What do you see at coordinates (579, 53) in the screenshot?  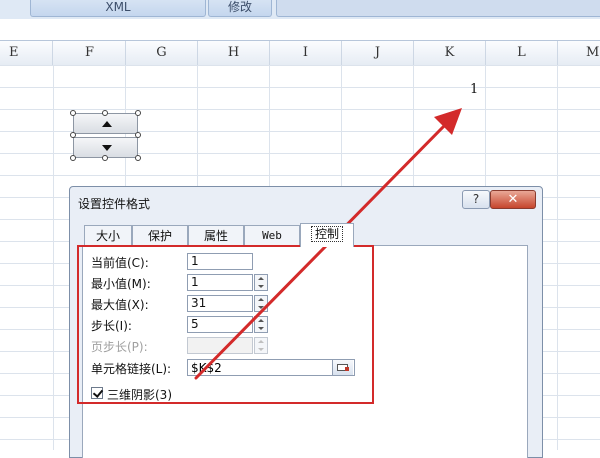 I see `column-header-m: M` at bounding box center [579, 53].